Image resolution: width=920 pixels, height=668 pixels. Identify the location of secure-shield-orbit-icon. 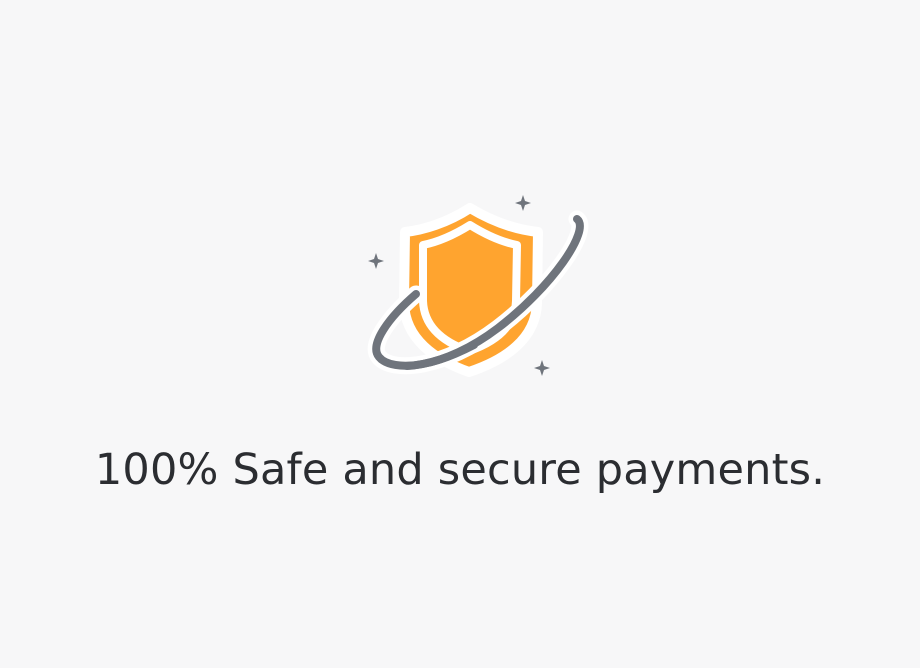
(478, 286).